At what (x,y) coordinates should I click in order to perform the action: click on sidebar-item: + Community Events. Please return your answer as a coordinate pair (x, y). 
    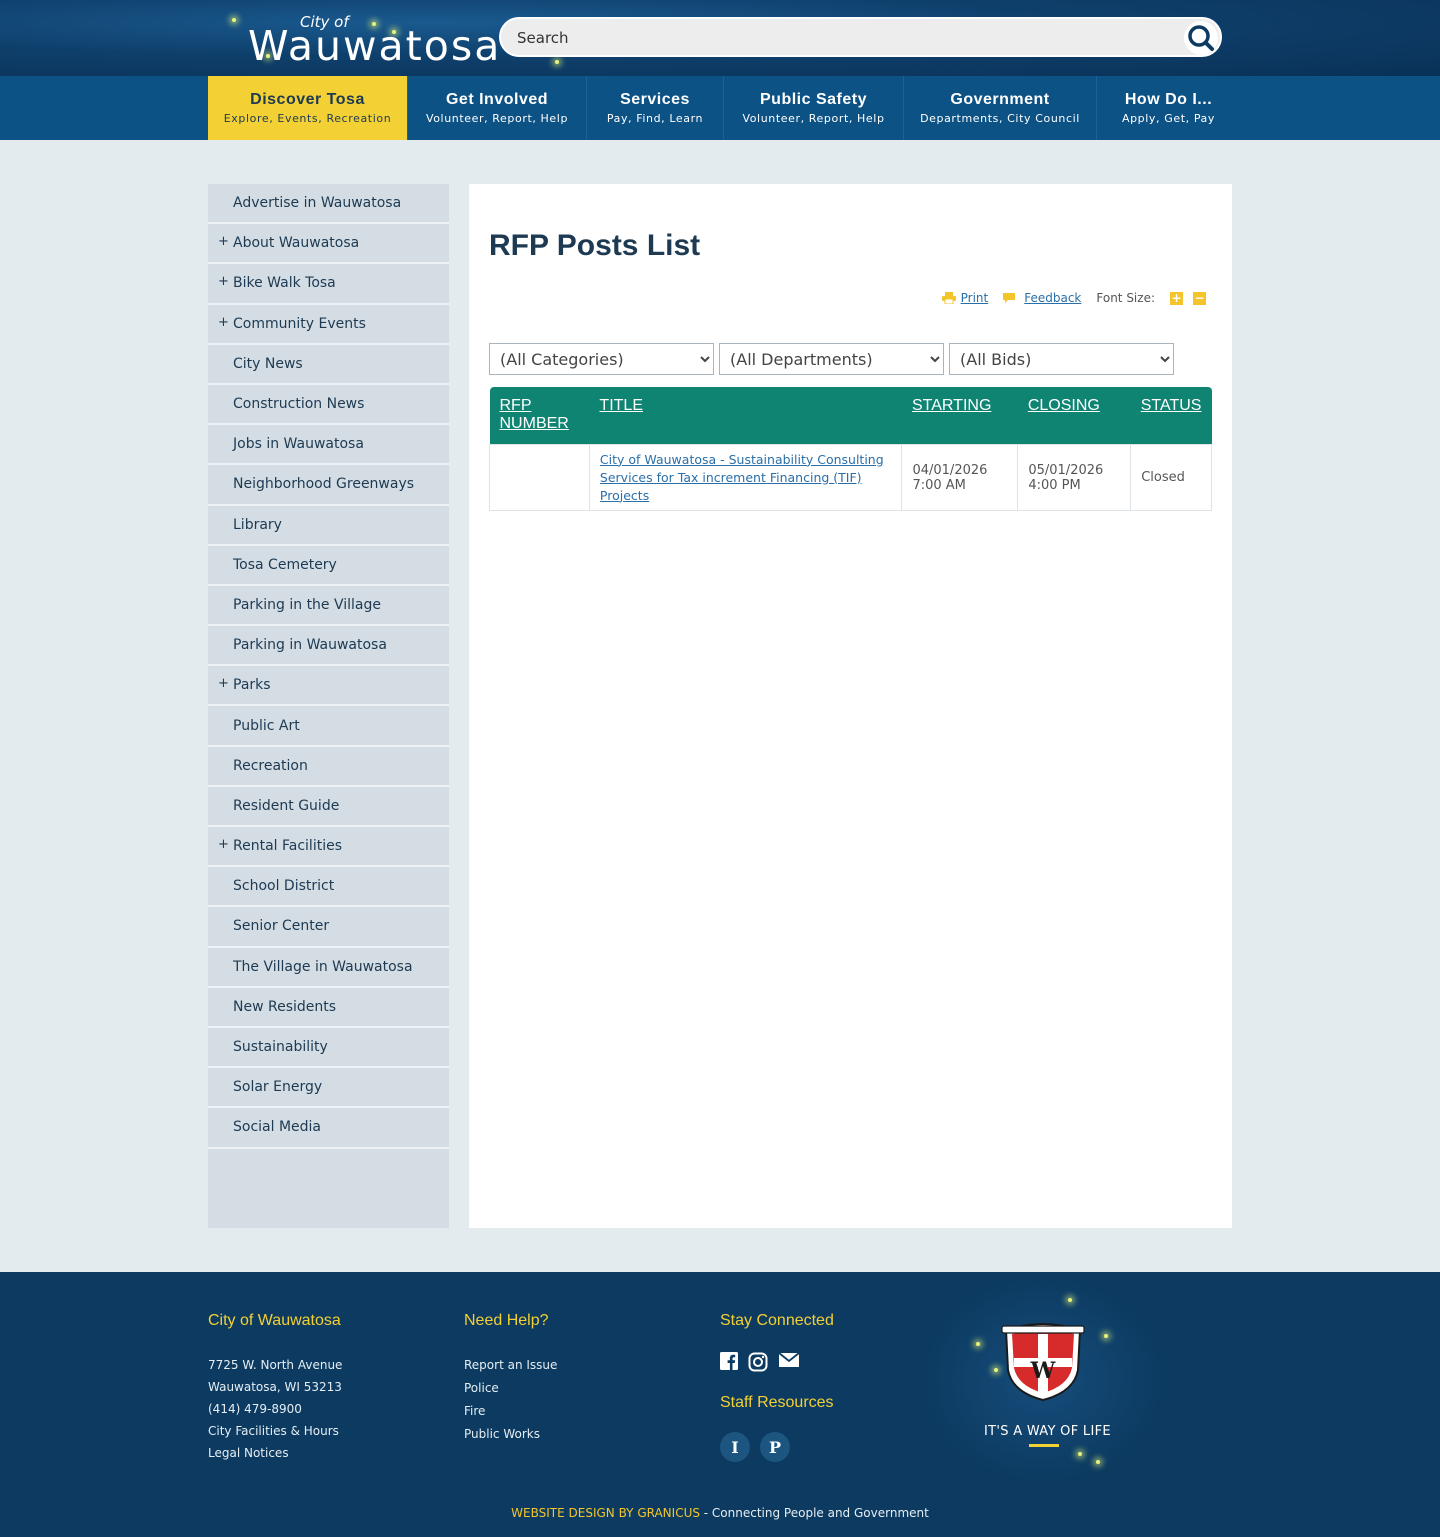
    Looking at the image, I should click on (328, 325).